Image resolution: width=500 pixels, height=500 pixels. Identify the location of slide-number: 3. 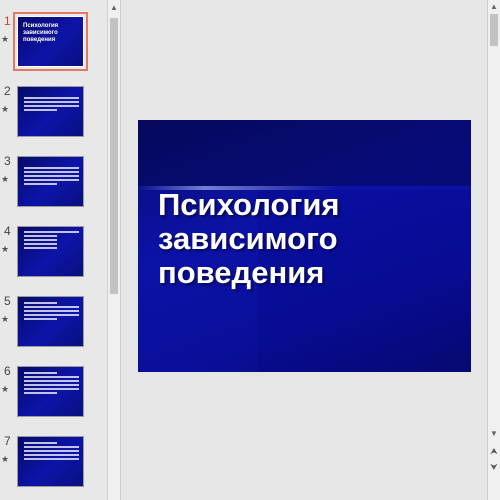
(7, 161).